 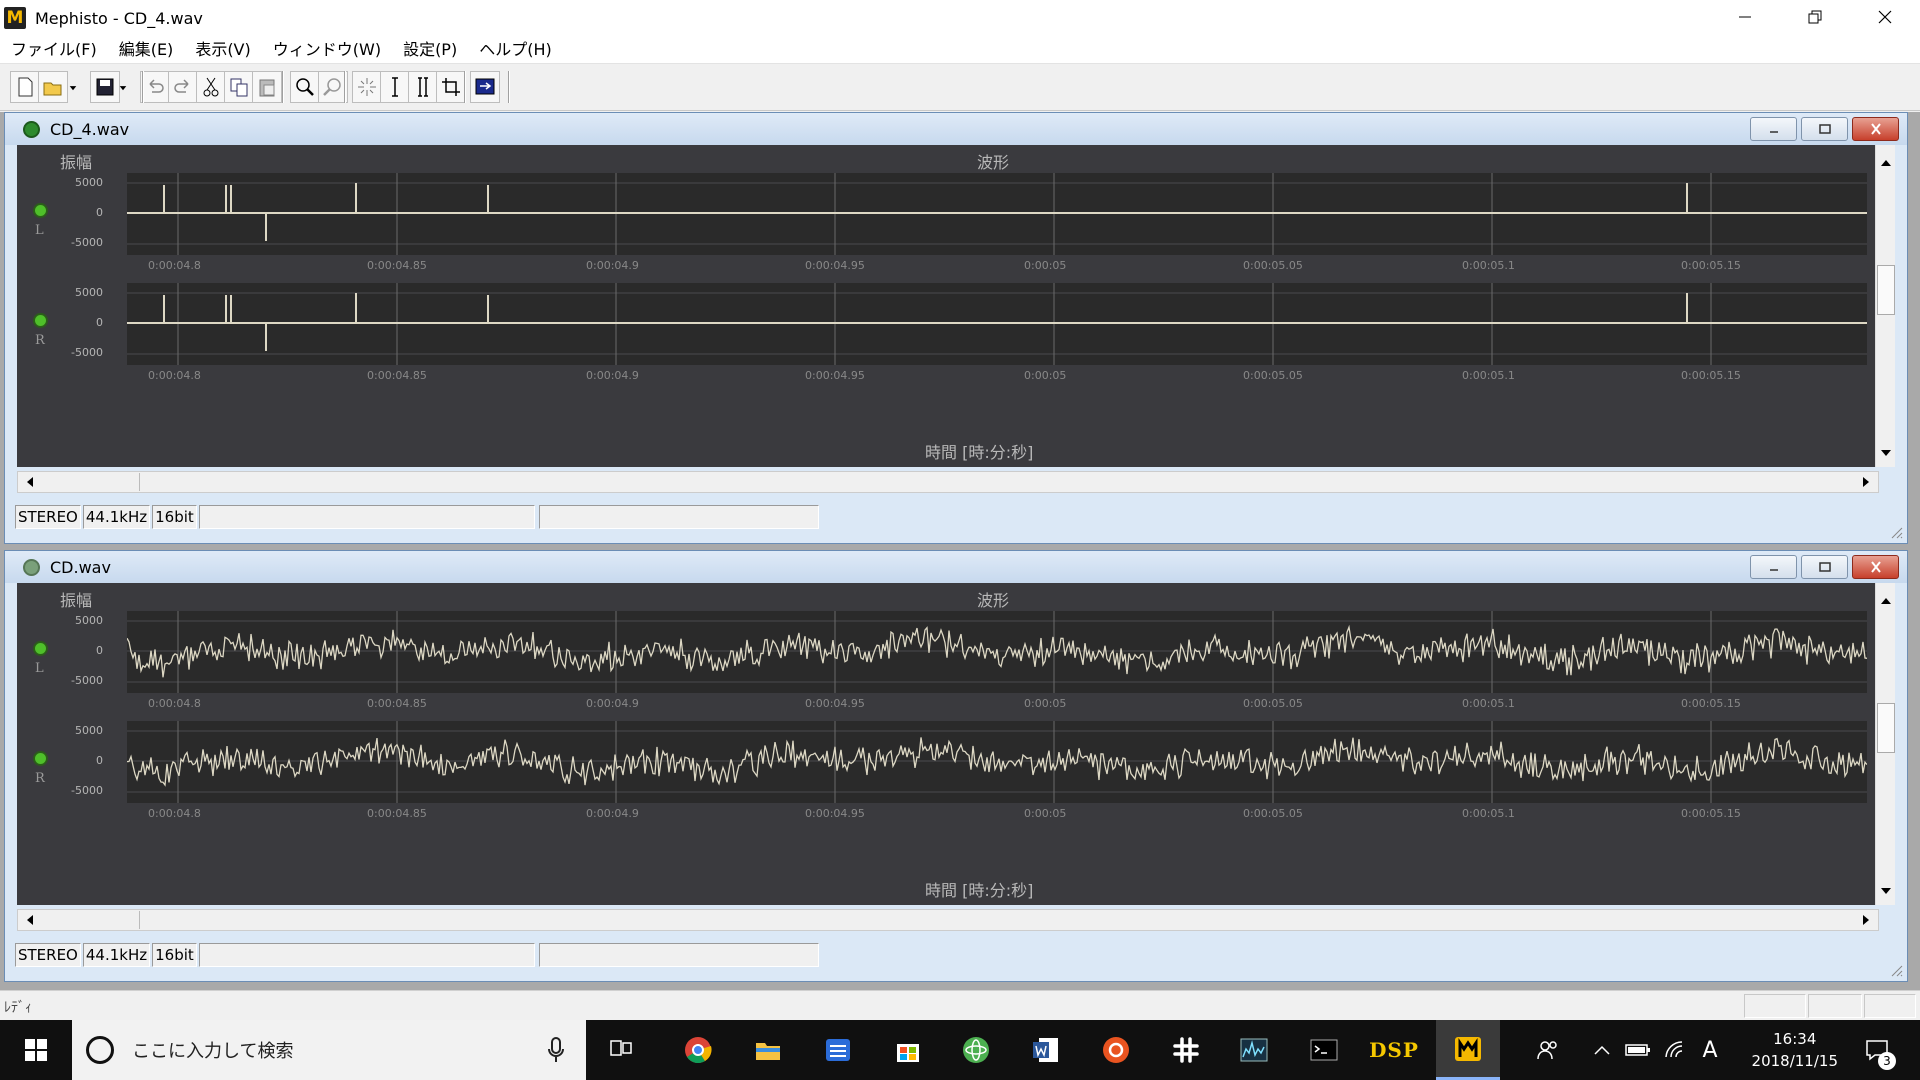 I want to click on taskbar-app-slack, so click(x=1186, y=1050).